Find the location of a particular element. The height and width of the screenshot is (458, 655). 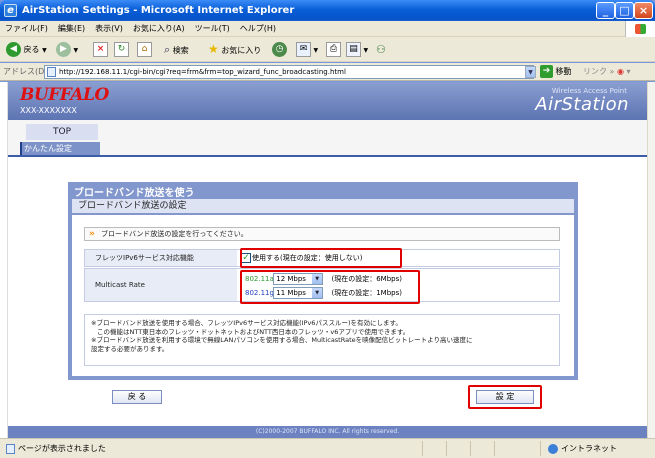

security-zone: イントラネット is located at coordinates (582, 448).